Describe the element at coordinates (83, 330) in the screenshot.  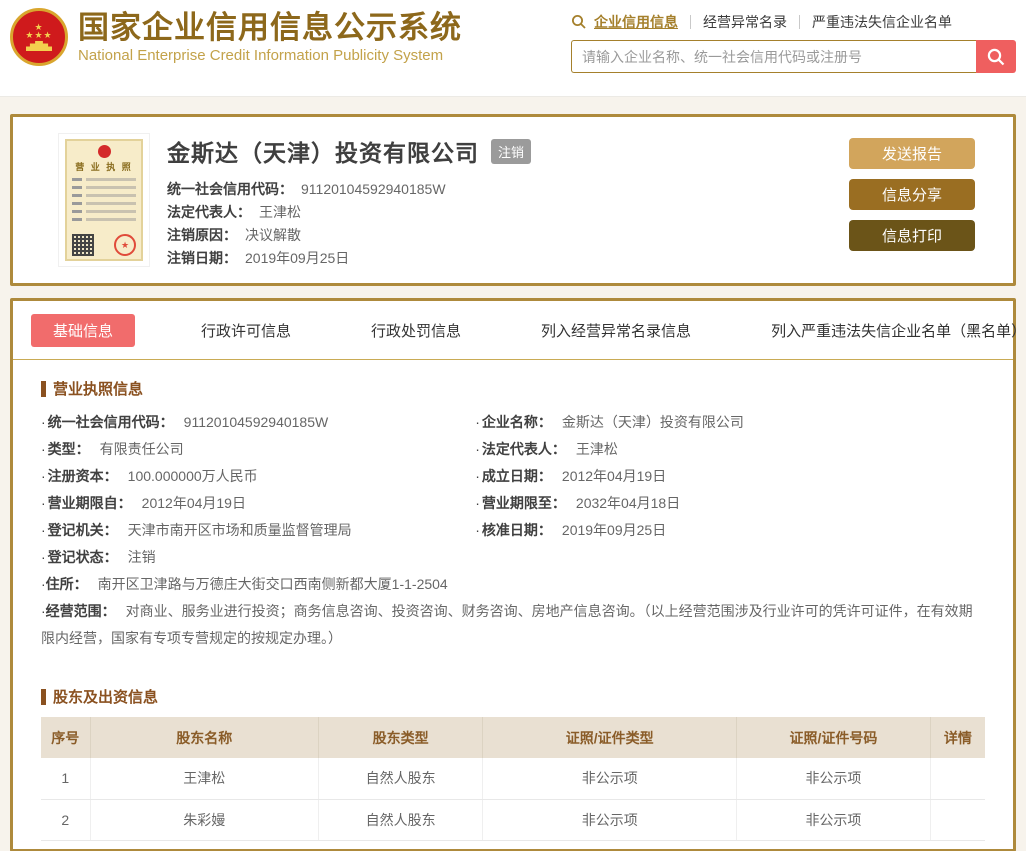
I see `tab-basic-info: 基础信息` at that location.